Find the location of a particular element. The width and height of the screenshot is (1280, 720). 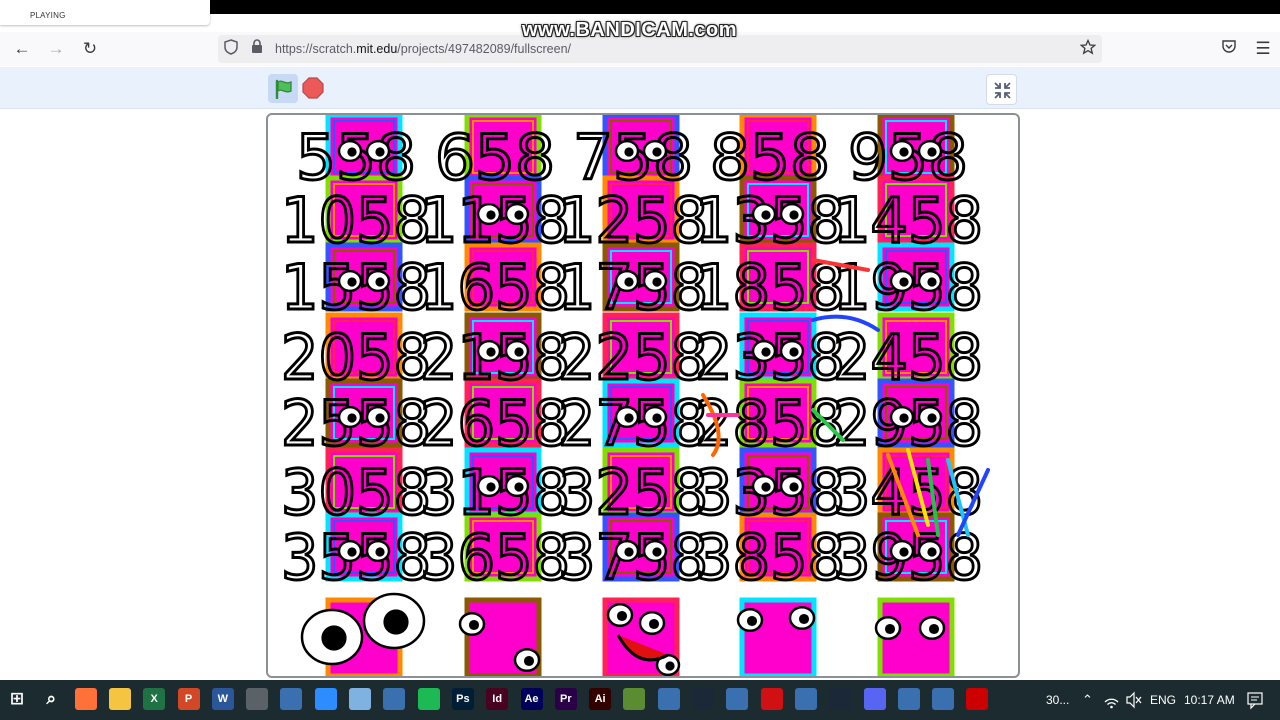

bandicam-watermark: www.BANDICAM.com is located at coordinates (630, 30).